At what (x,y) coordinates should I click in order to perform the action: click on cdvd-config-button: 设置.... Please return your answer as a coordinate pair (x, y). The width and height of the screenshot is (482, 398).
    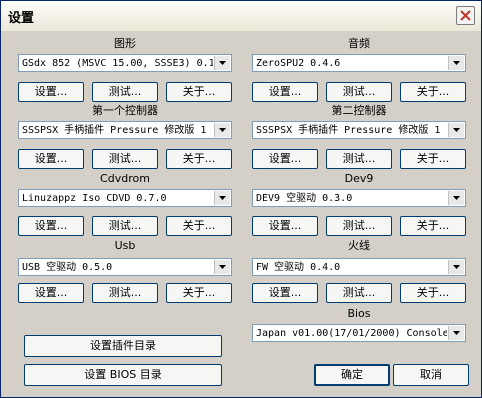
    Looking at the image, I should click on (51, 226).